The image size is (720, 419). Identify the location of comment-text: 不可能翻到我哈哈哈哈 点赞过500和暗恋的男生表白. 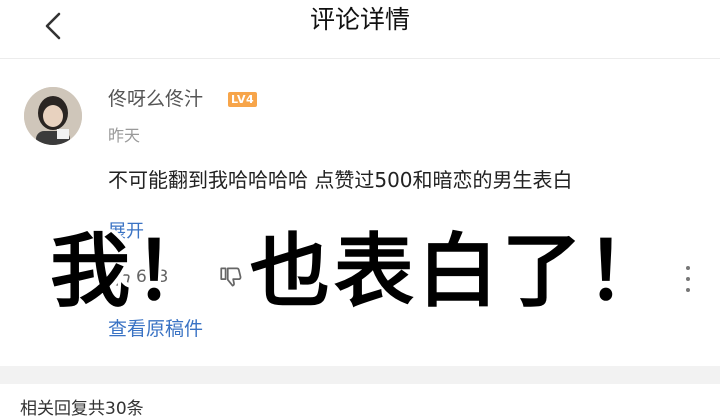
(340, 180).